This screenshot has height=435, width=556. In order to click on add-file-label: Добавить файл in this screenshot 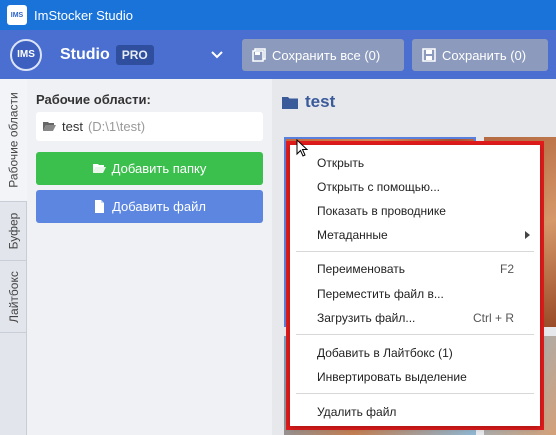, I will do `click(159, 206)`.